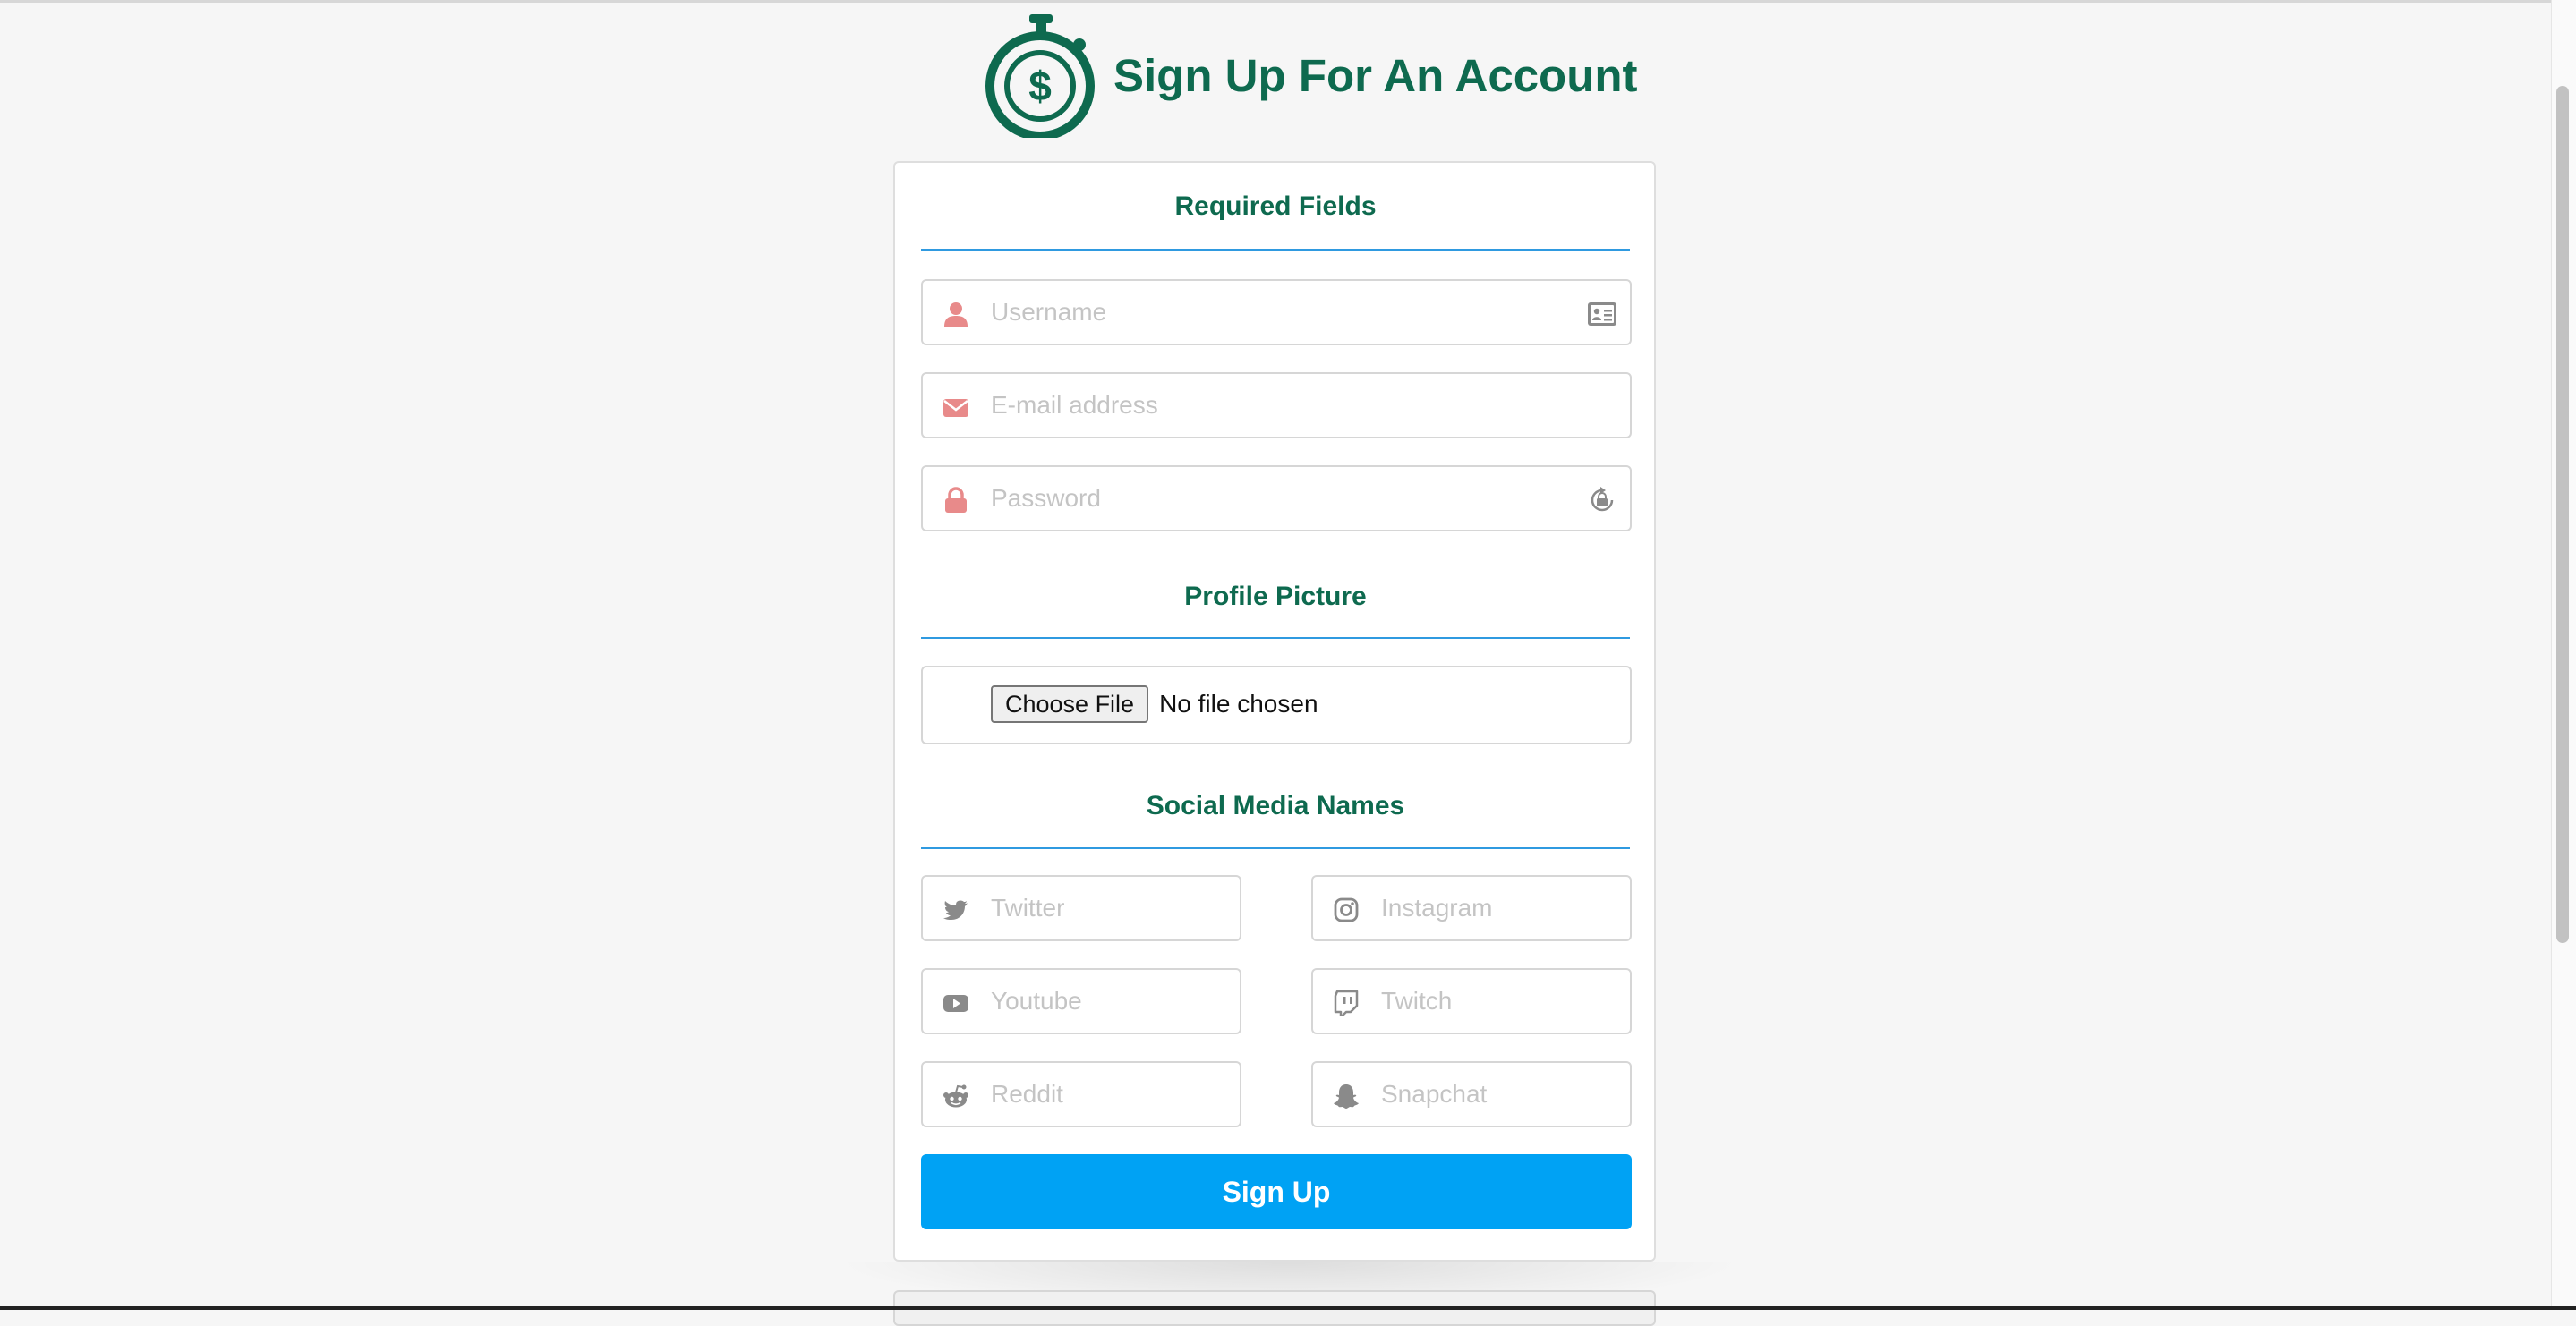 Image resolution: width=2576 pixels, height=1326 pixels. Describe the element at coordinates (1276, 1191) in the screenshot. I see `sign-up-button: Sign Up` at that location.